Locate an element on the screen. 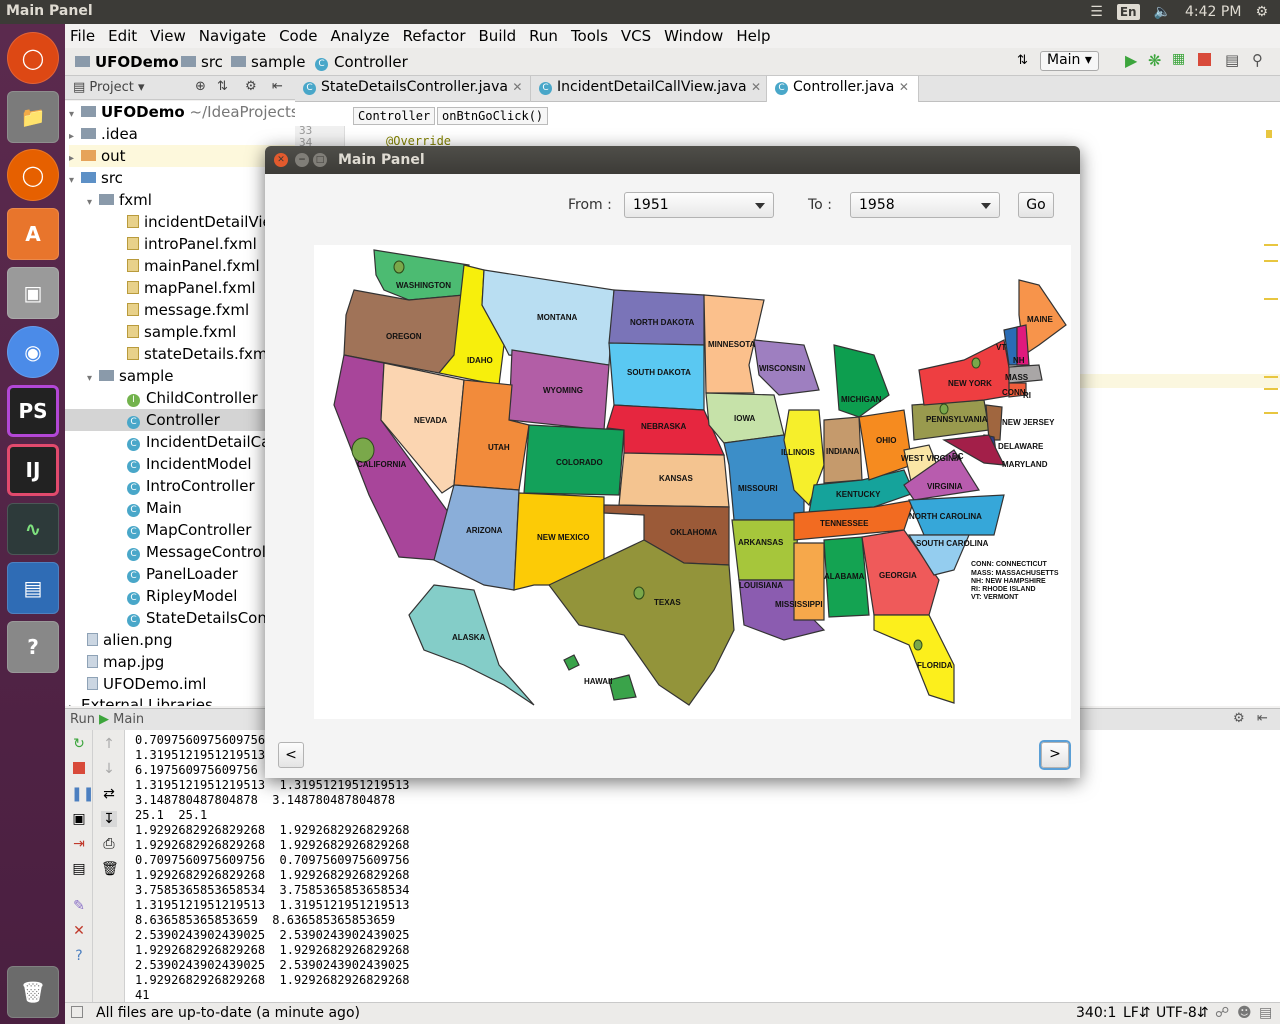  menu-help: Help is located at coordinates (753, 36).